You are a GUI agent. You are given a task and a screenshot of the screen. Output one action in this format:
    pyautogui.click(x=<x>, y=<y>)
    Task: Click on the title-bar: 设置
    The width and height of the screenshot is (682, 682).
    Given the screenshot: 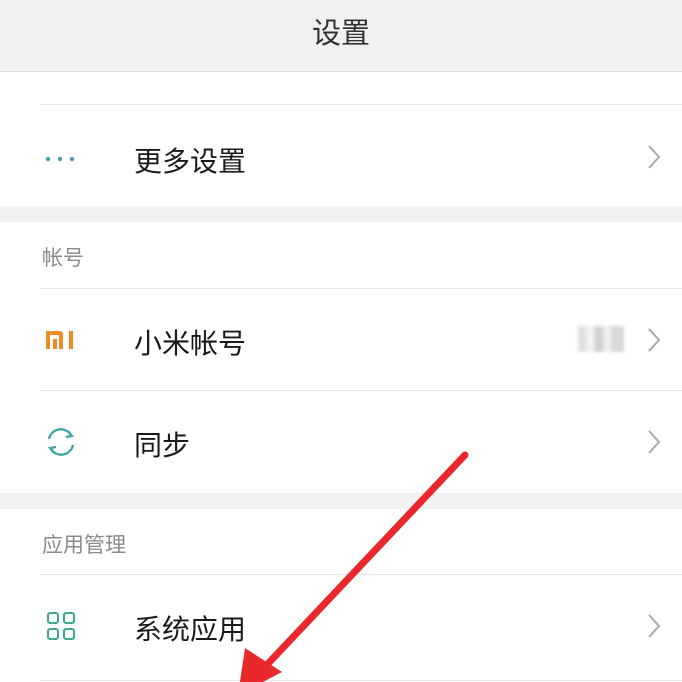 What is the action you would take?
    pyautogui.click(x=341, y=36)
    